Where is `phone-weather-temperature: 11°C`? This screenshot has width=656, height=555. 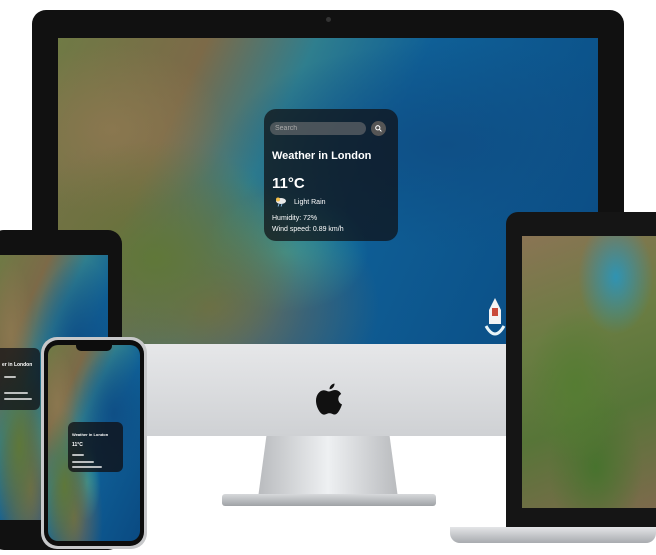 phone-weather-temperature: 11°C is located at coordinates (77, 445).